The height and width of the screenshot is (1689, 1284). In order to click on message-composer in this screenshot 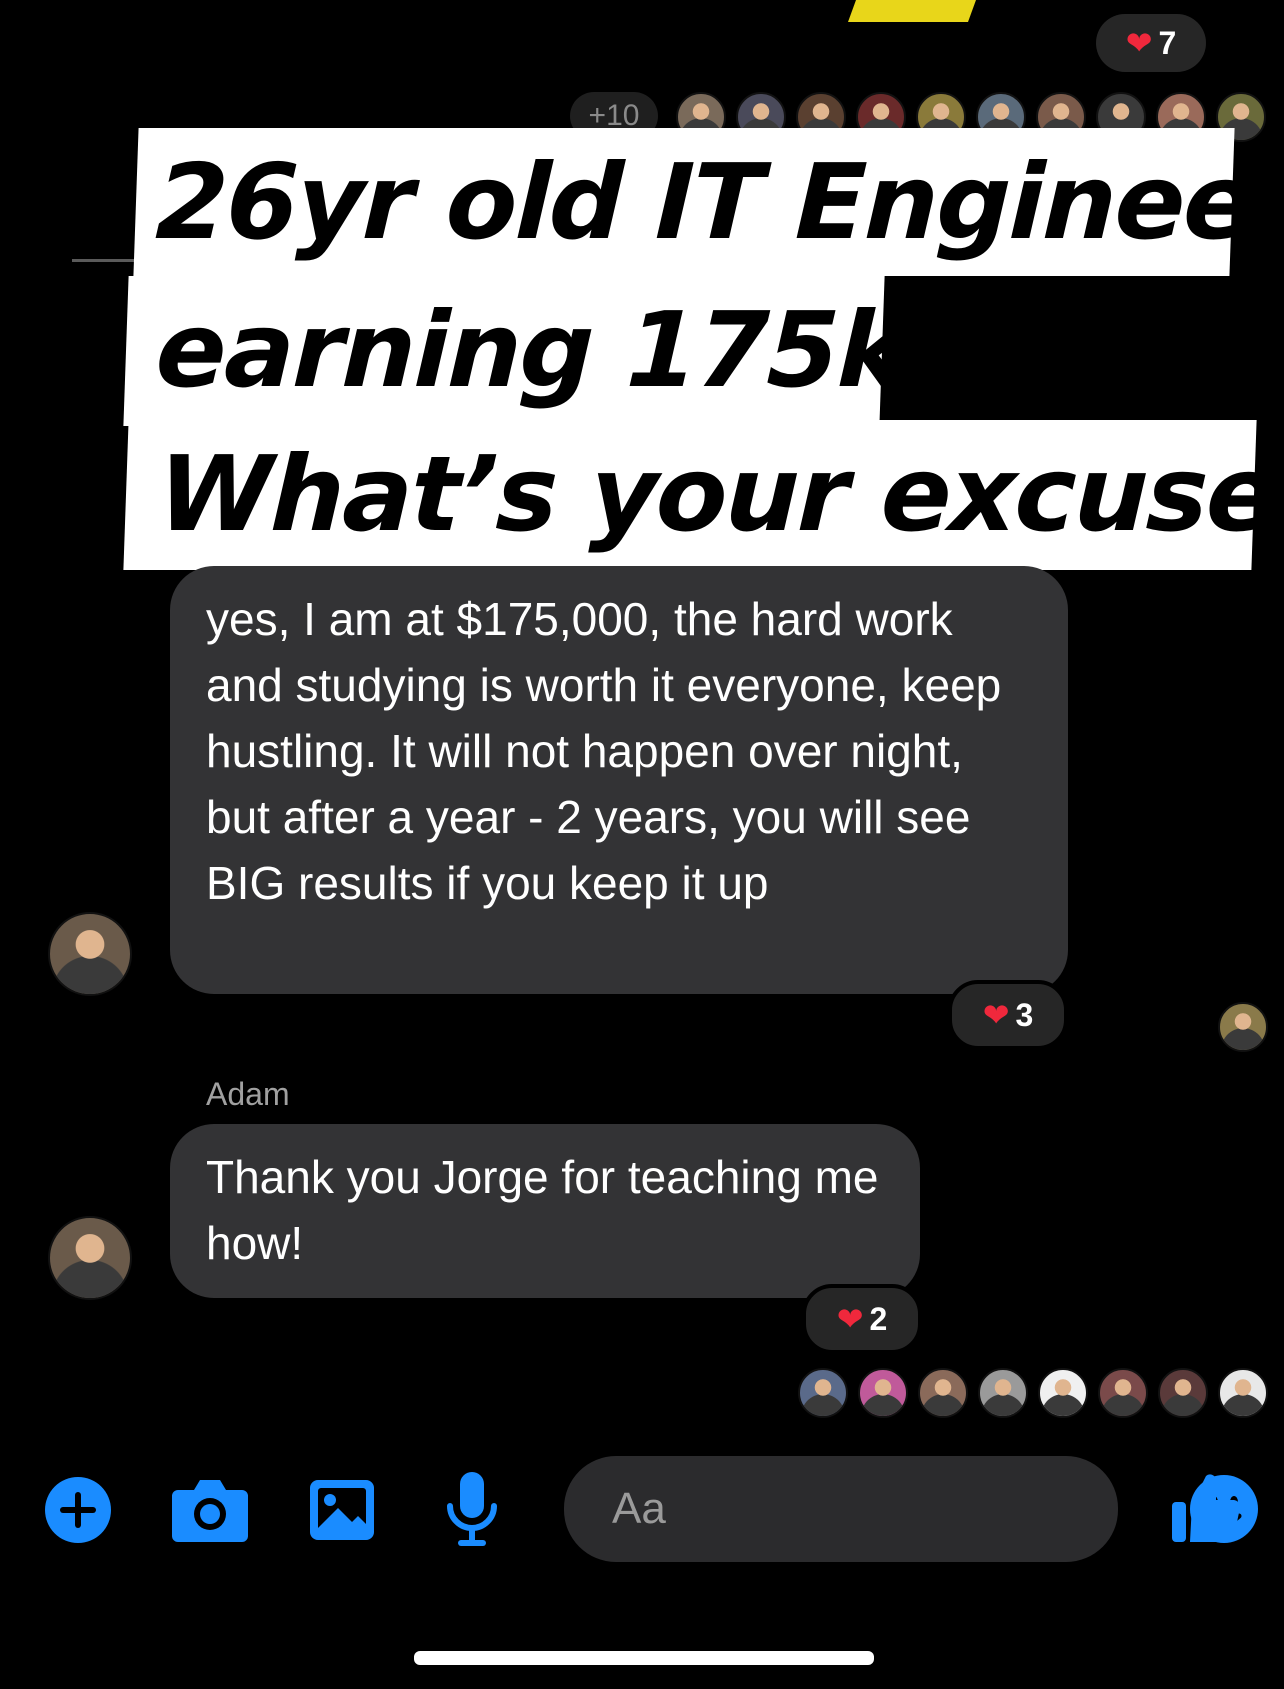, I will do `click(911, 1509)`.